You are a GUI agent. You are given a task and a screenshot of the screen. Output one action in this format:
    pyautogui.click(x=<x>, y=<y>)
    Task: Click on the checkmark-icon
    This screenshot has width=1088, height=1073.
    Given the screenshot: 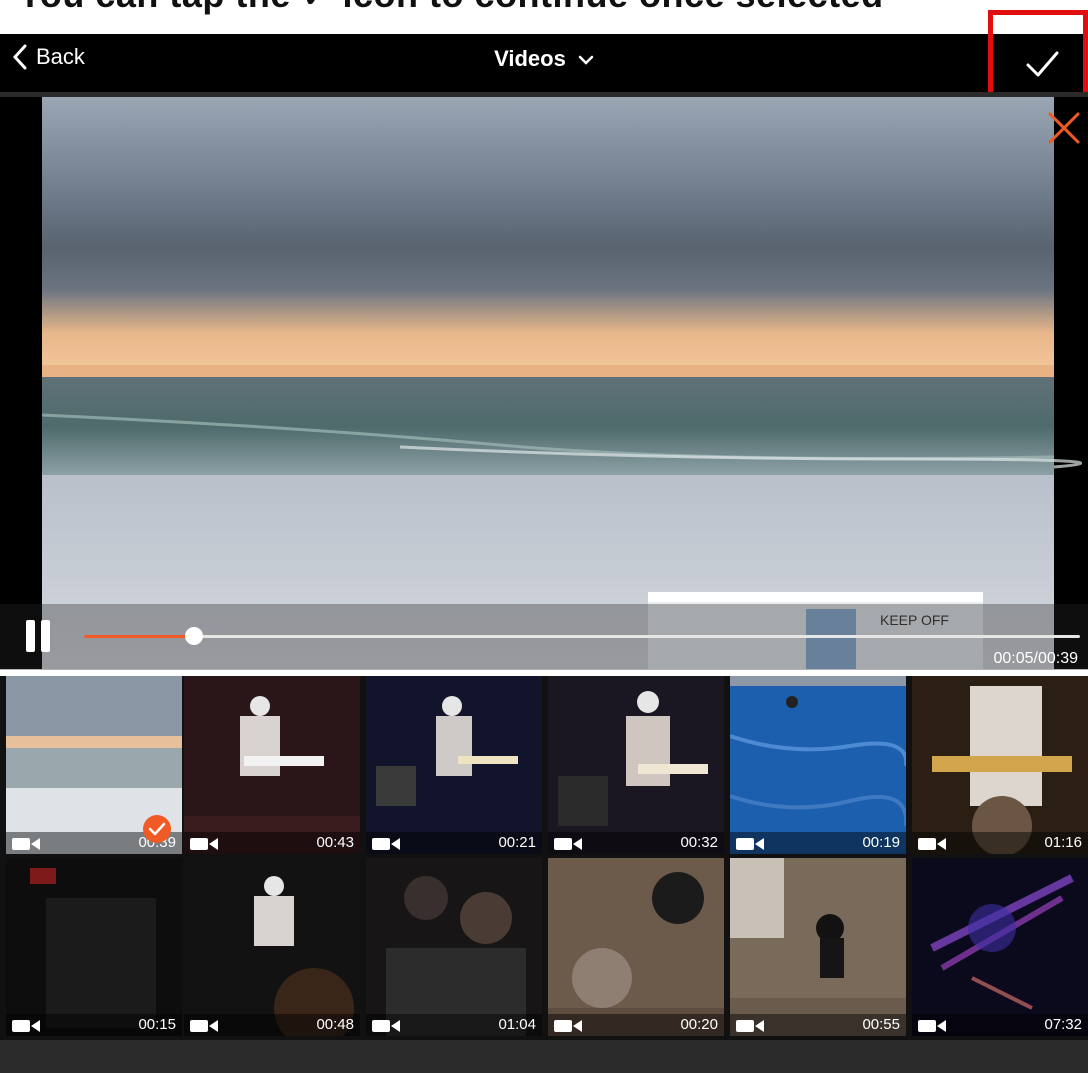 What is the action you would take?
    pyautogui.click(x=1042, y=64)
    